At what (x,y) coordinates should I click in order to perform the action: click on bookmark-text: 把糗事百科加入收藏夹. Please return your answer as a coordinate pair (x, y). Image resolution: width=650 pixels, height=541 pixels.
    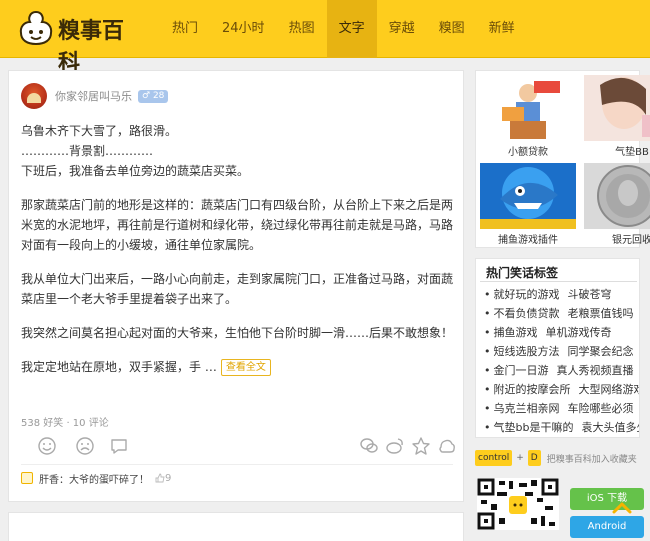
    Looking at the image, I should click on (591, 459).